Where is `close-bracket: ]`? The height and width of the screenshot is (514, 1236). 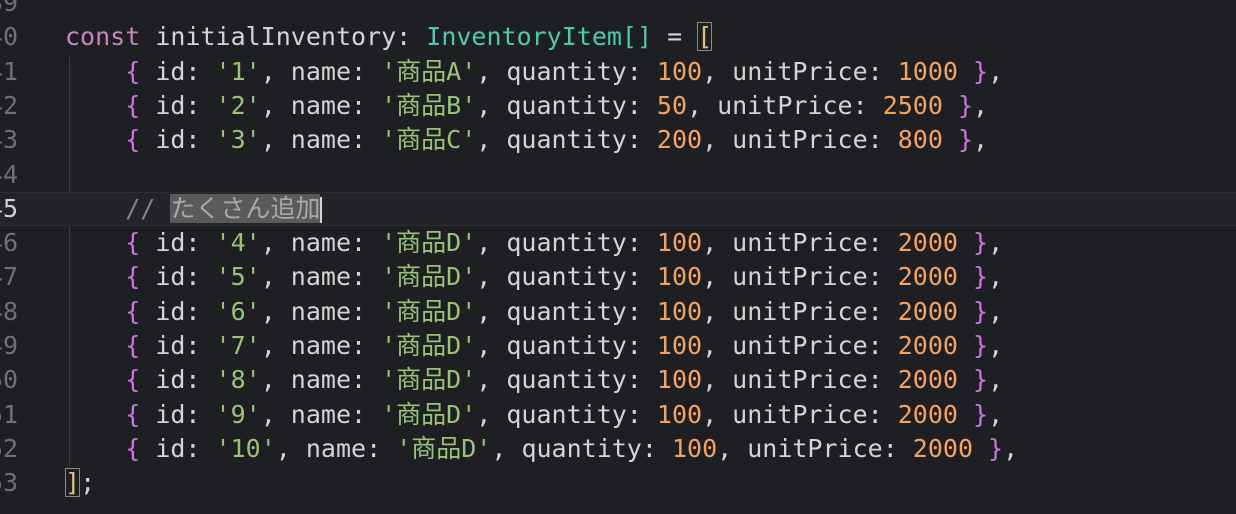 close-bracket: ] is located at coordinates (73, 483).